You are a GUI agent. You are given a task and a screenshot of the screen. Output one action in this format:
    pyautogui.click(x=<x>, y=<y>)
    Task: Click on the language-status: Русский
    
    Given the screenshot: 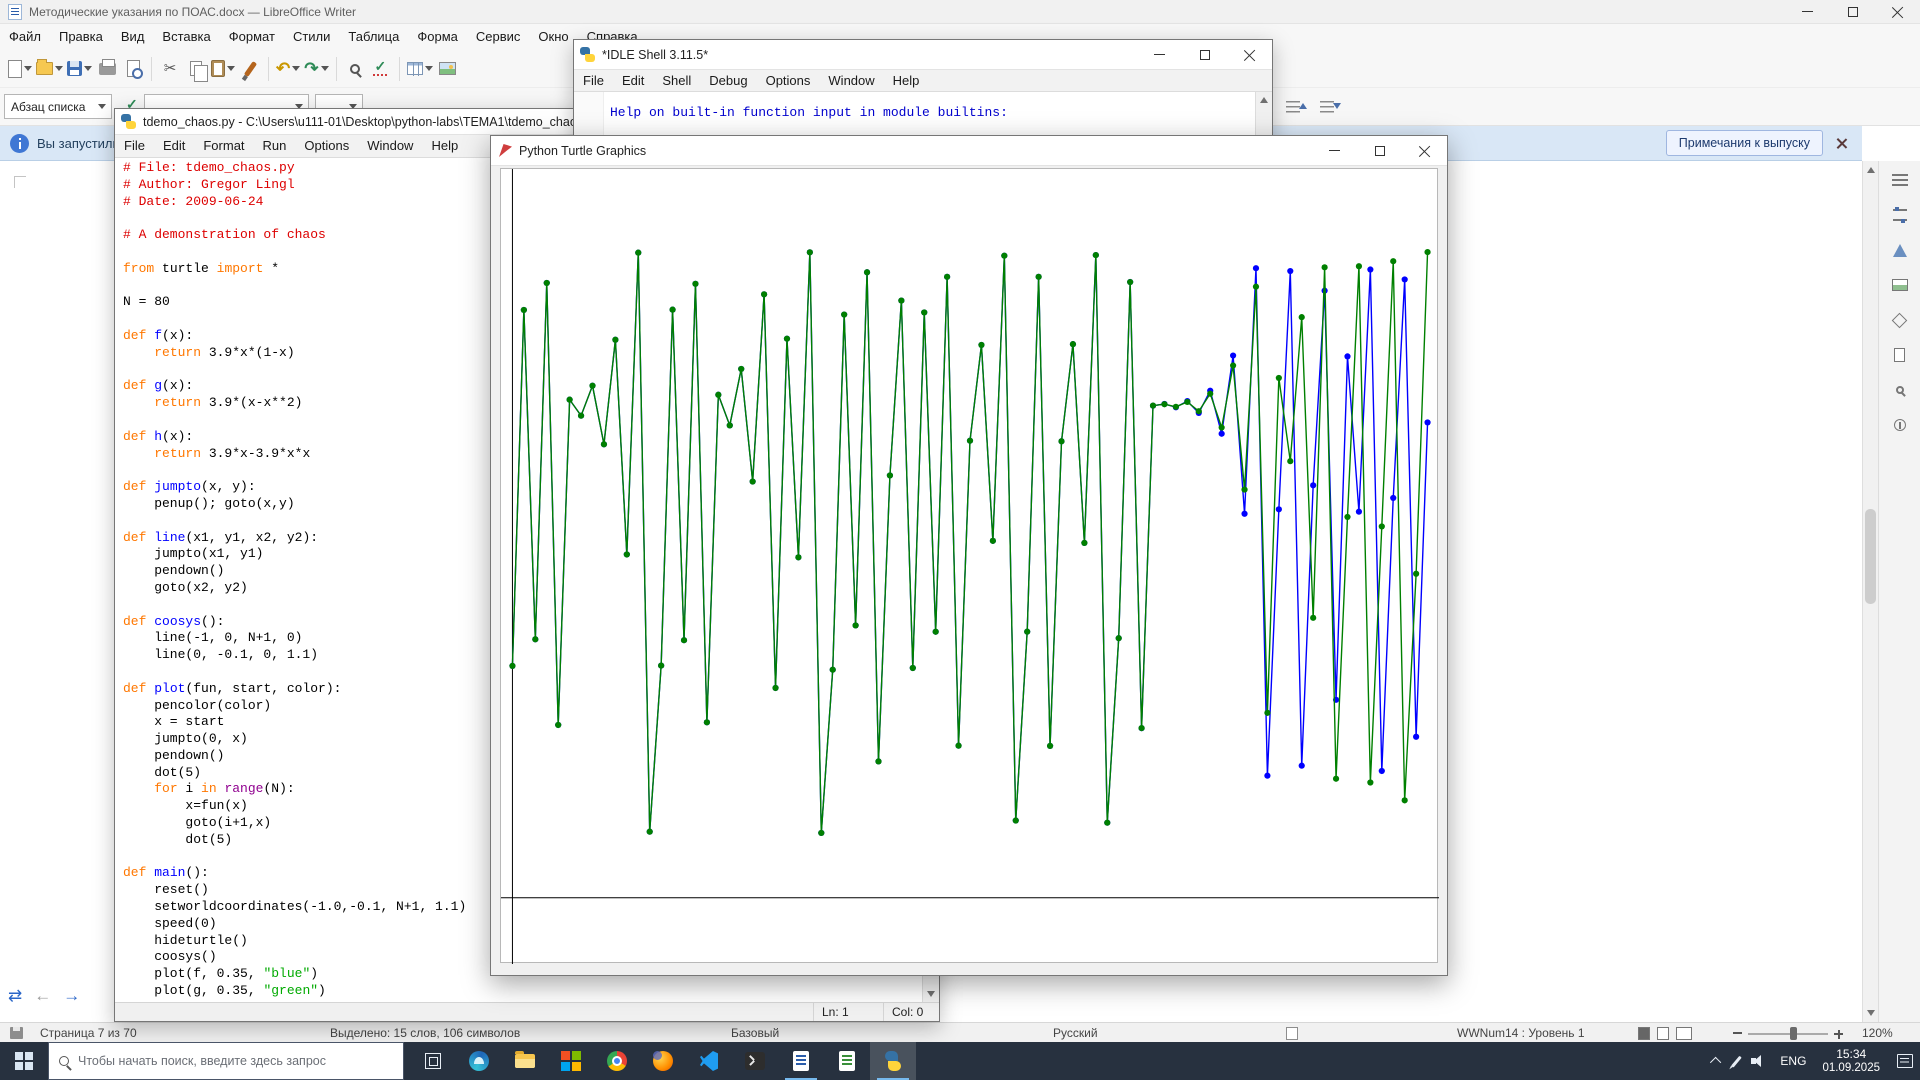 What is the action you would take?
    pyautogui.click(x=1075, y=1033)
    